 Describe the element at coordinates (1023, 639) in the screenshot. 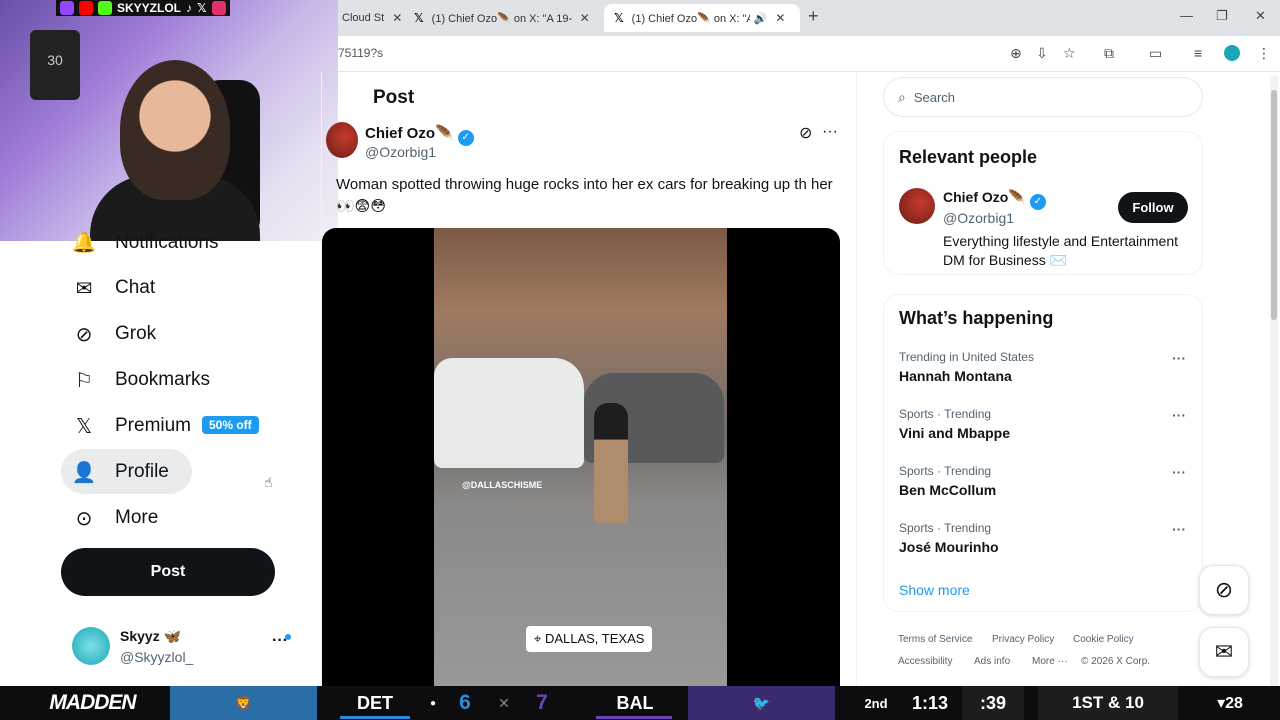

I see `footer-privacy-link: Privacy Policy` at that location.